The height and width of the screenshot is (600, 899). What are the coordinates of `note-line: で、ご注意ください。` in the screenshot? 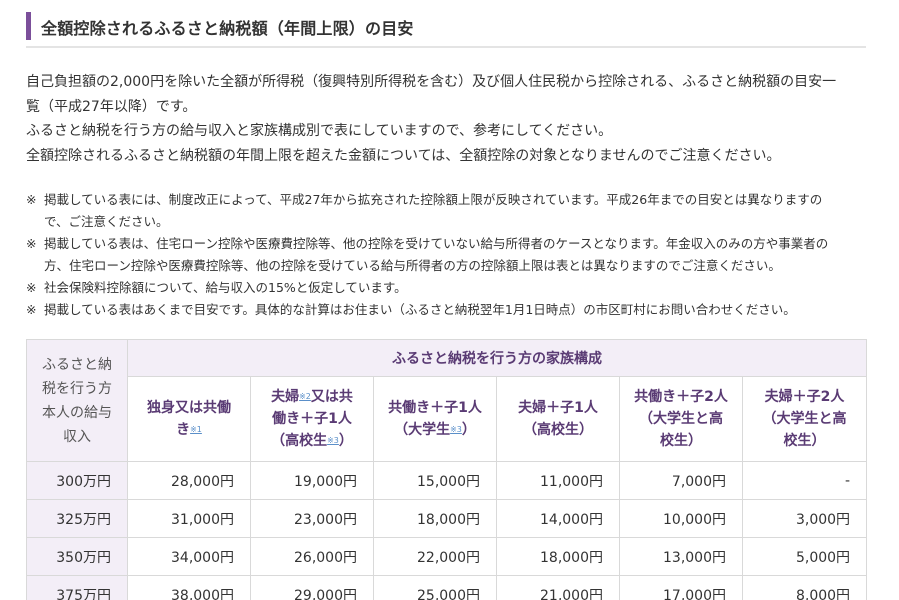 It's located at (106, 221).